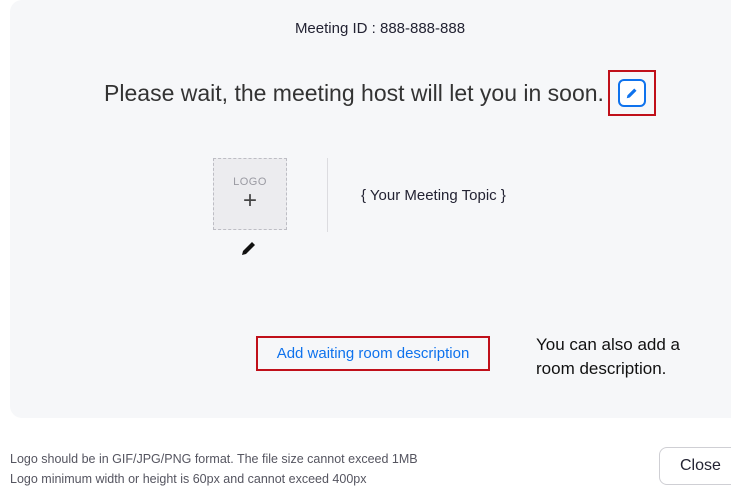  I want to click on annotation-line-2: room description., so click(601, 368).